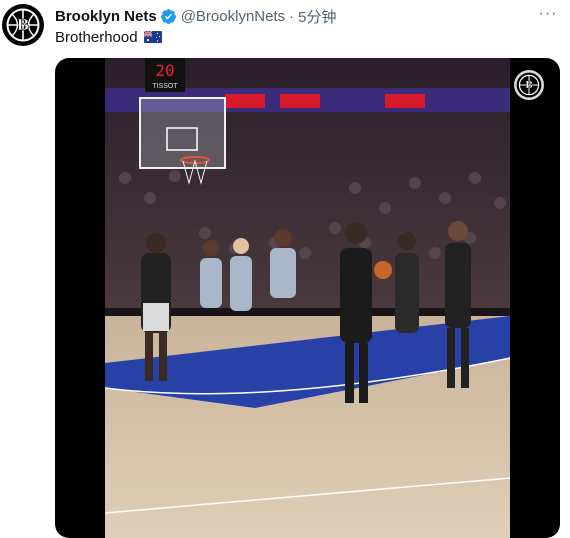 The width and height of the screenshot is (570, 538). Describe the element at coordinates (152, 37) in the screenshot. I see `australia-flag-icon` at that location.